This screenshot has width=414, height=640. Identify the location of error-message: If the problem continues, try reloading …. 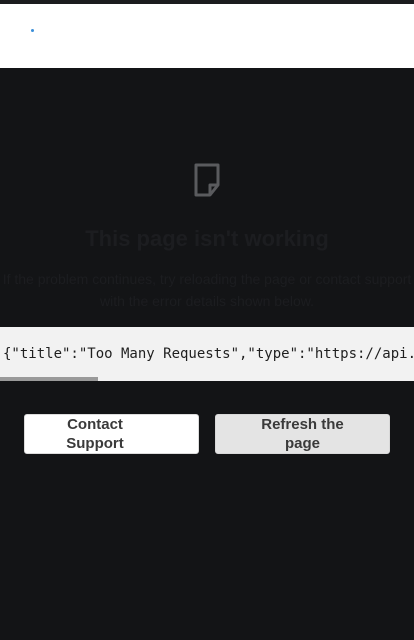
(207, 290).